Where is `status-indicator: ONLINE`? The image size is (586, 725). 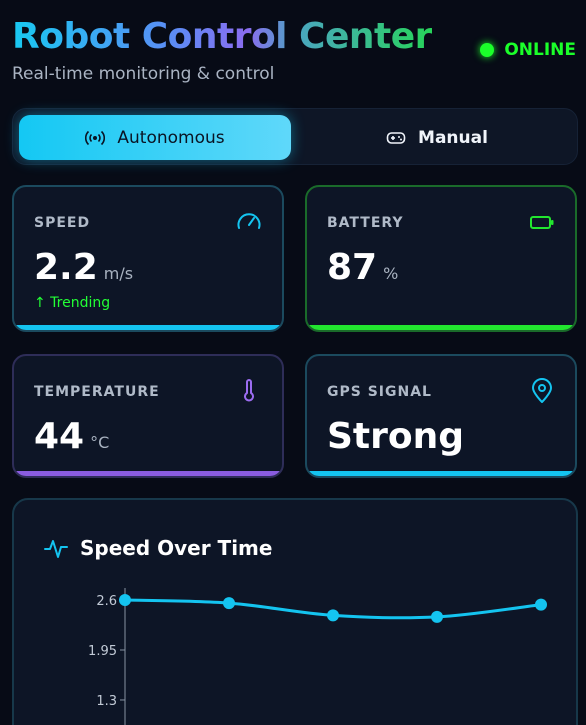
status-indicator: ONLINE is located at coordinates (528, 50).